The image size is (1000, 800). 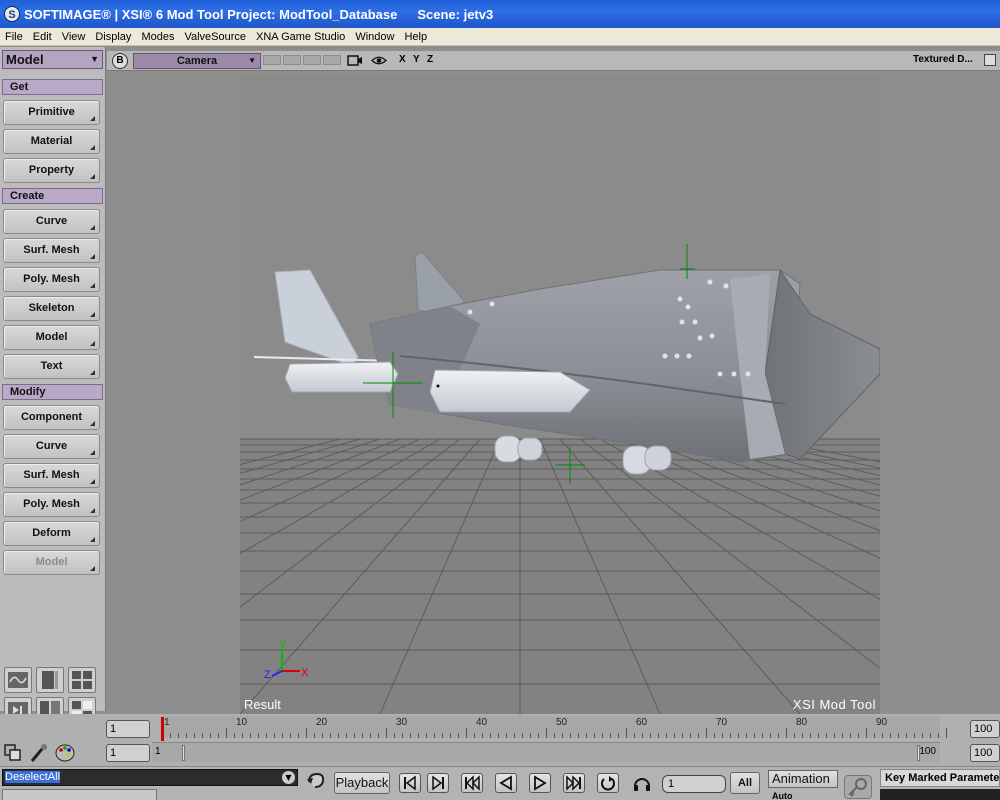 I want to click on button-label: Material, so click(x=51, y=141).